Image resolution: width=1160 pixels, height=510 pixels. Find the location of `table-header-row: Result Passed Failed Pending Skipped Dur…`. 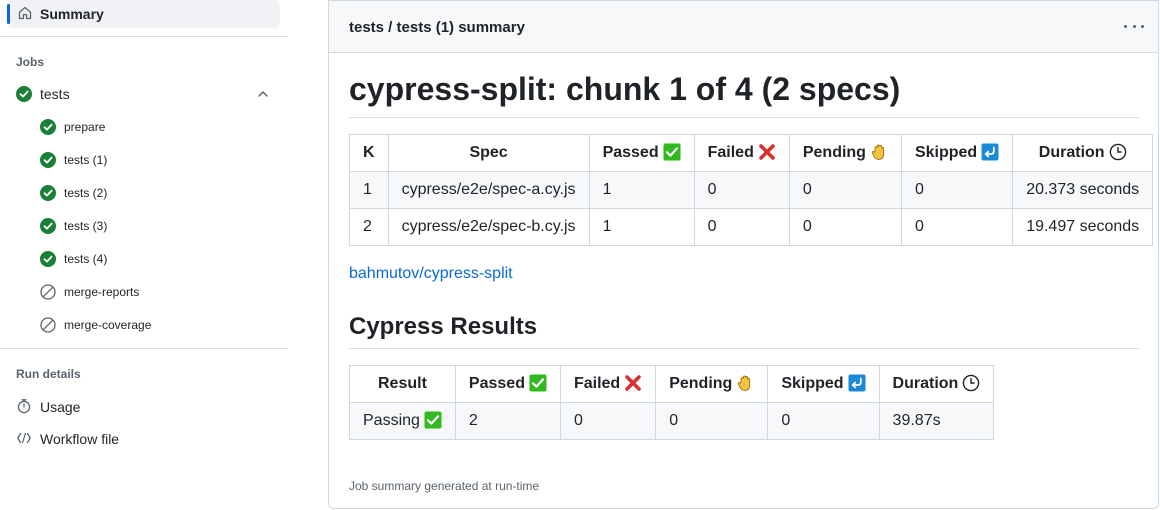

table-header-row: Result Passed Failed Pending Skipped Dur… is located at coordinates (672, 384).